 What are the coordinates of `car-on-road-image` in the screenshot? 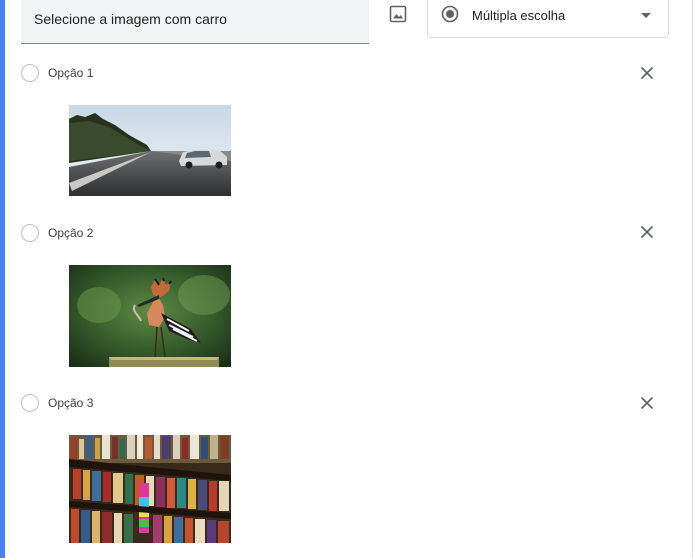 It's located at (150, 150).